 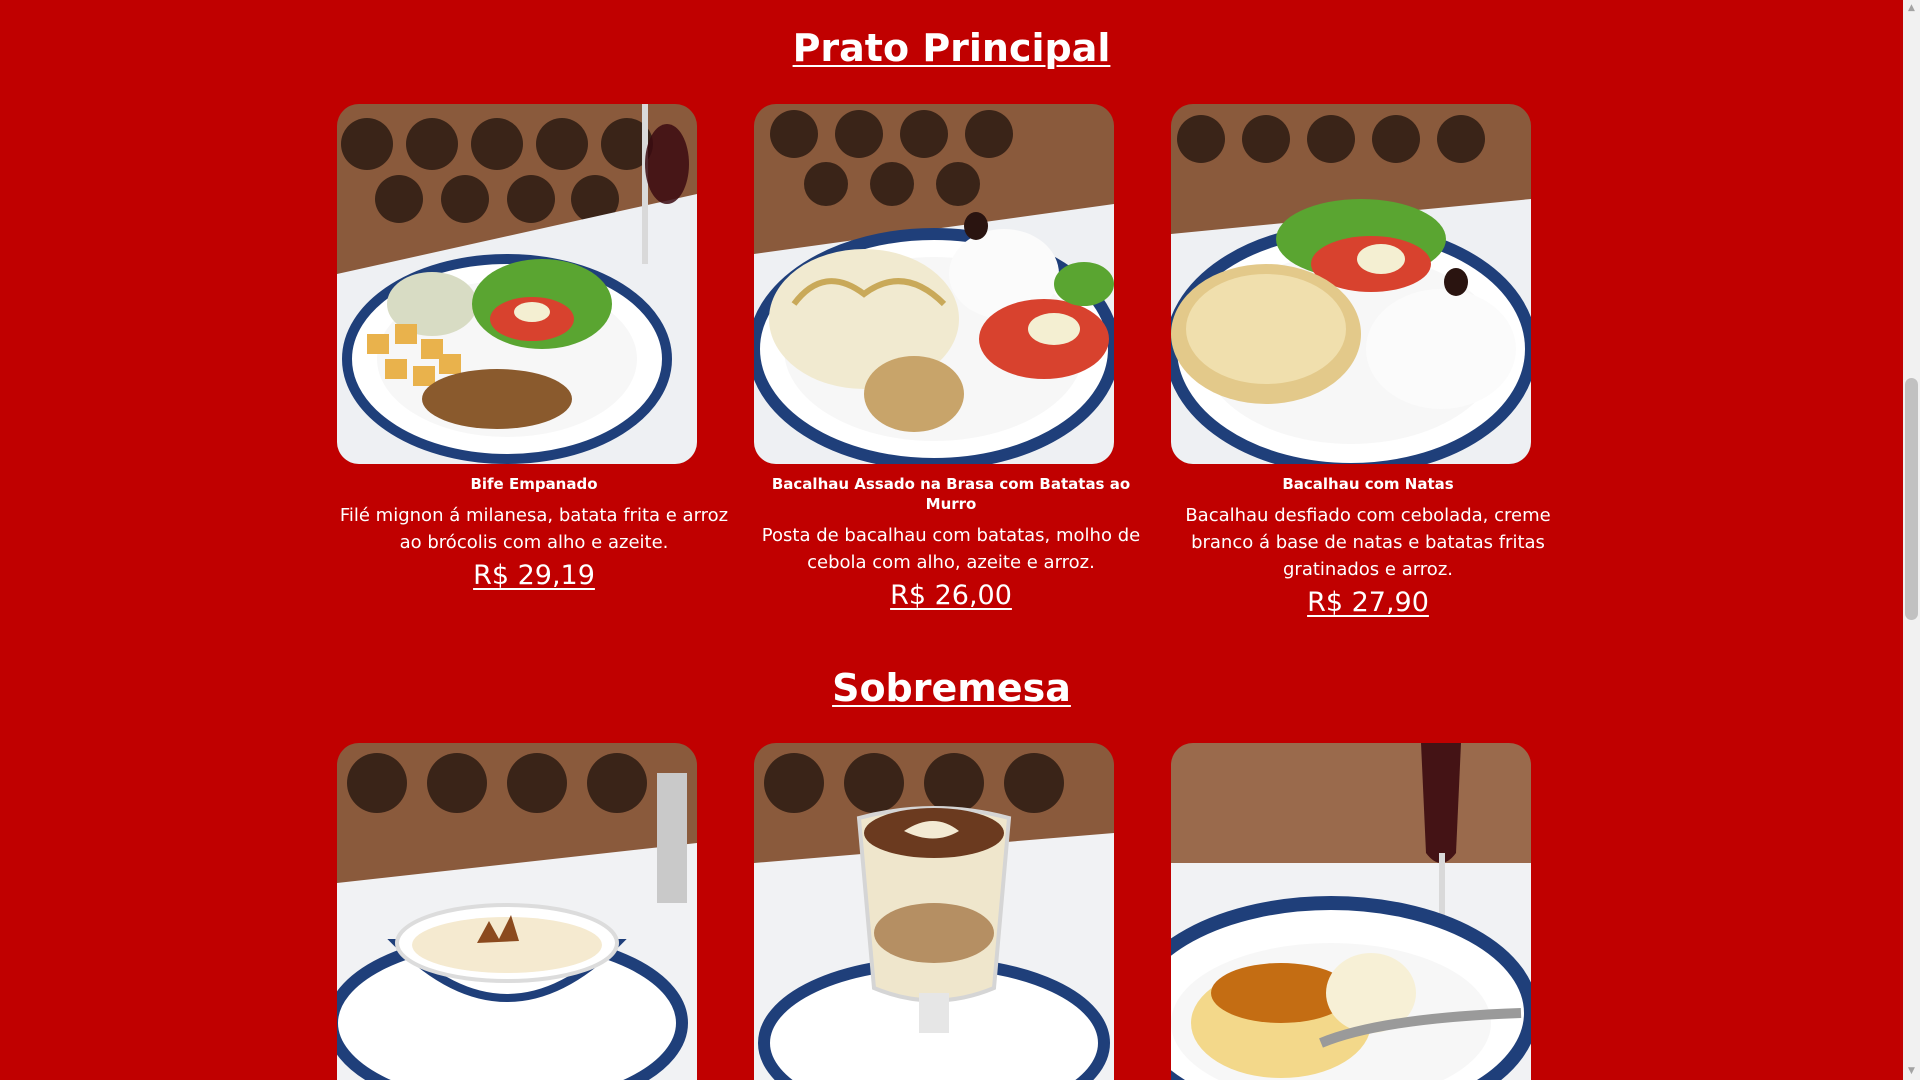 I want to click on dish-price: R$ 27,90, so click(x=1368, y=602).